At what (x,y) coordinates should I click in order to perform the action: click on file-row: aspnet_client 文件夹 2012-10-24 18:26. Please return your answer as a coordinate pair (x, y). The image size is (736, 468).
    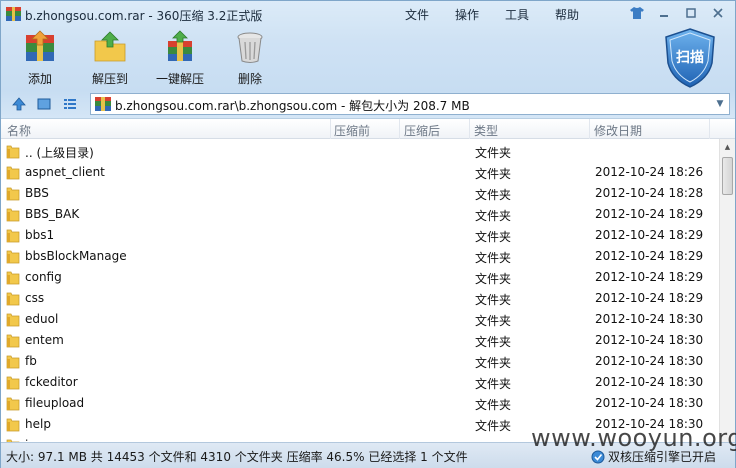
    Looking at the image, I should click on (360, 172).